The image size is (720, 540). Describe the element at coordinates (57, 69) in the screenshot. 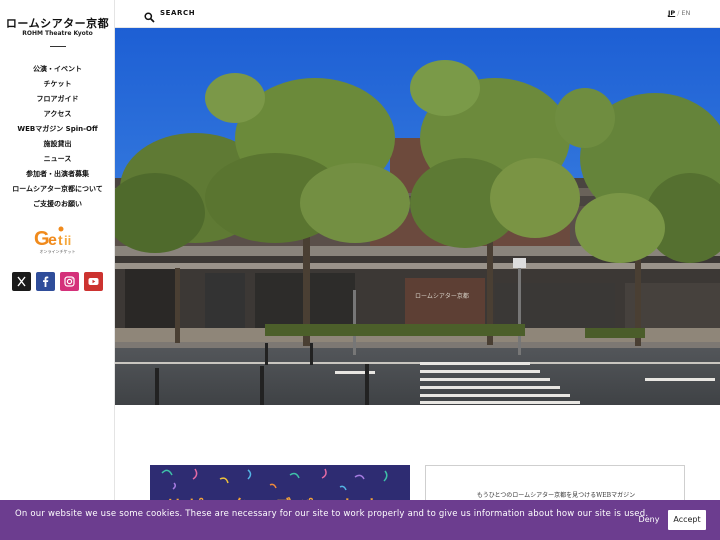

I see `nav-item-performances: 公演・イベント` at that location.